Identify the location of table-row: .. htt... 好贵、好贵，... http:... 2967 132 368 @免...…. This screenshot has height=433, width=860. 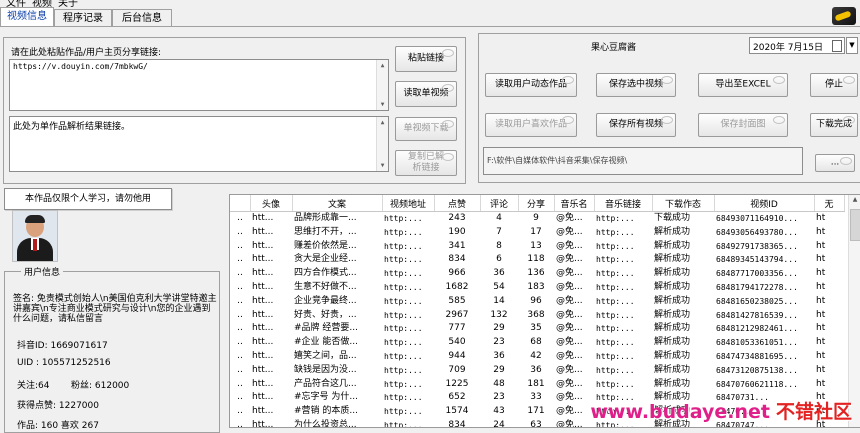
(537, 316).